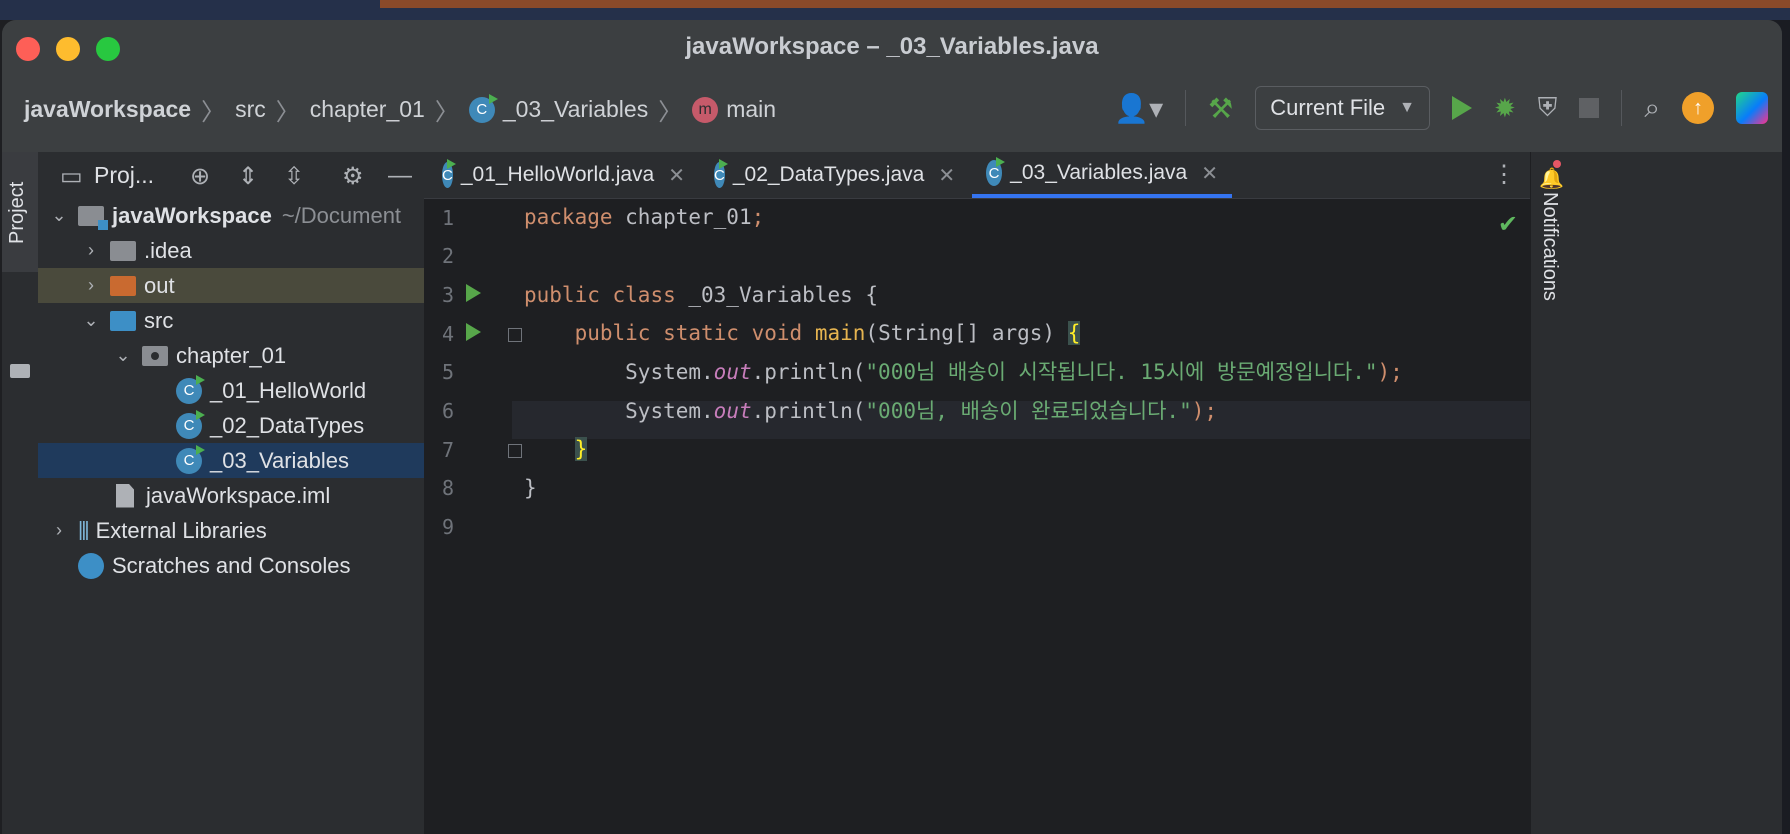 This screenshot has width=1790, height=834. What do you see at coordinates (473, 293) in the screenshot?
I see `run-class-icon` at bounding box center [473, 293].